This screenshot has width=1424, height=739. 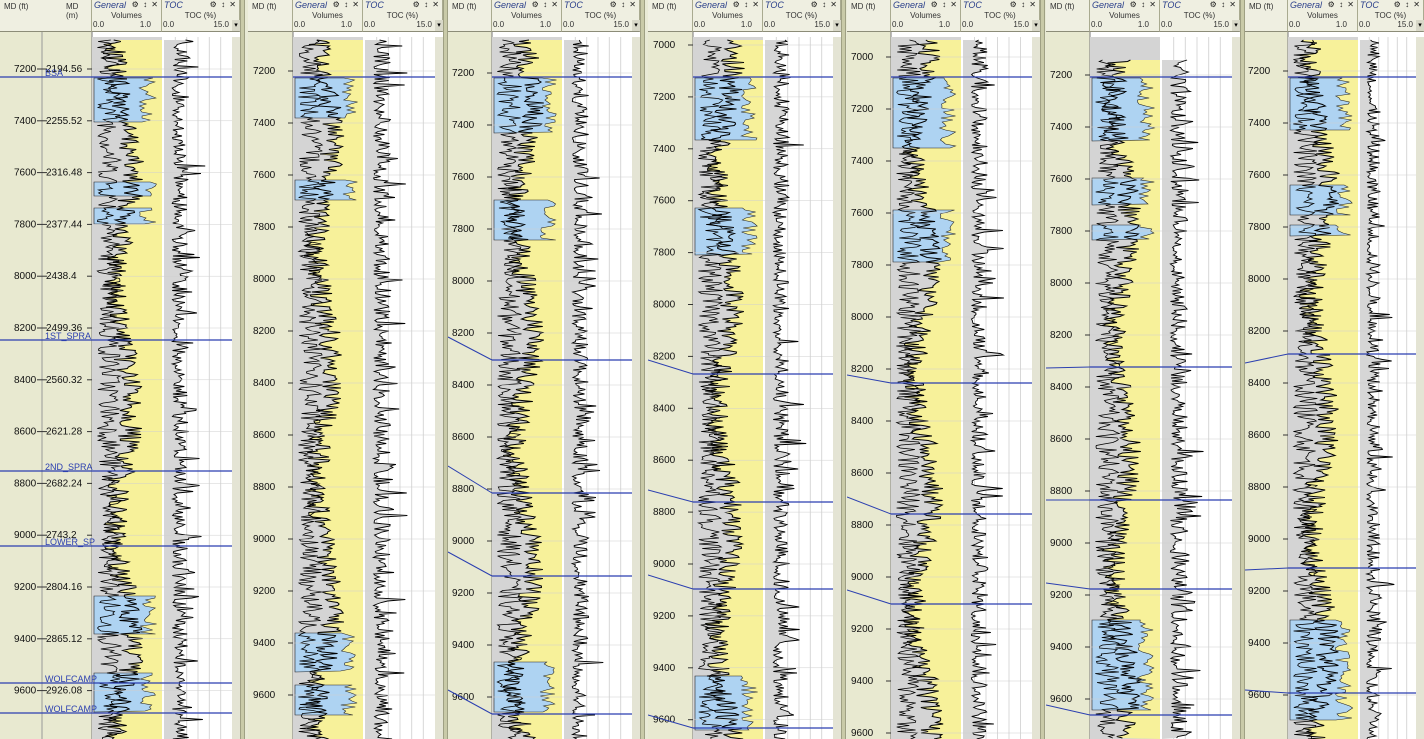 What do you see at coordinates (25, 483) in the screenshot?
I see `depth-tick-ft: 8800` at bounding box center [25, 483].